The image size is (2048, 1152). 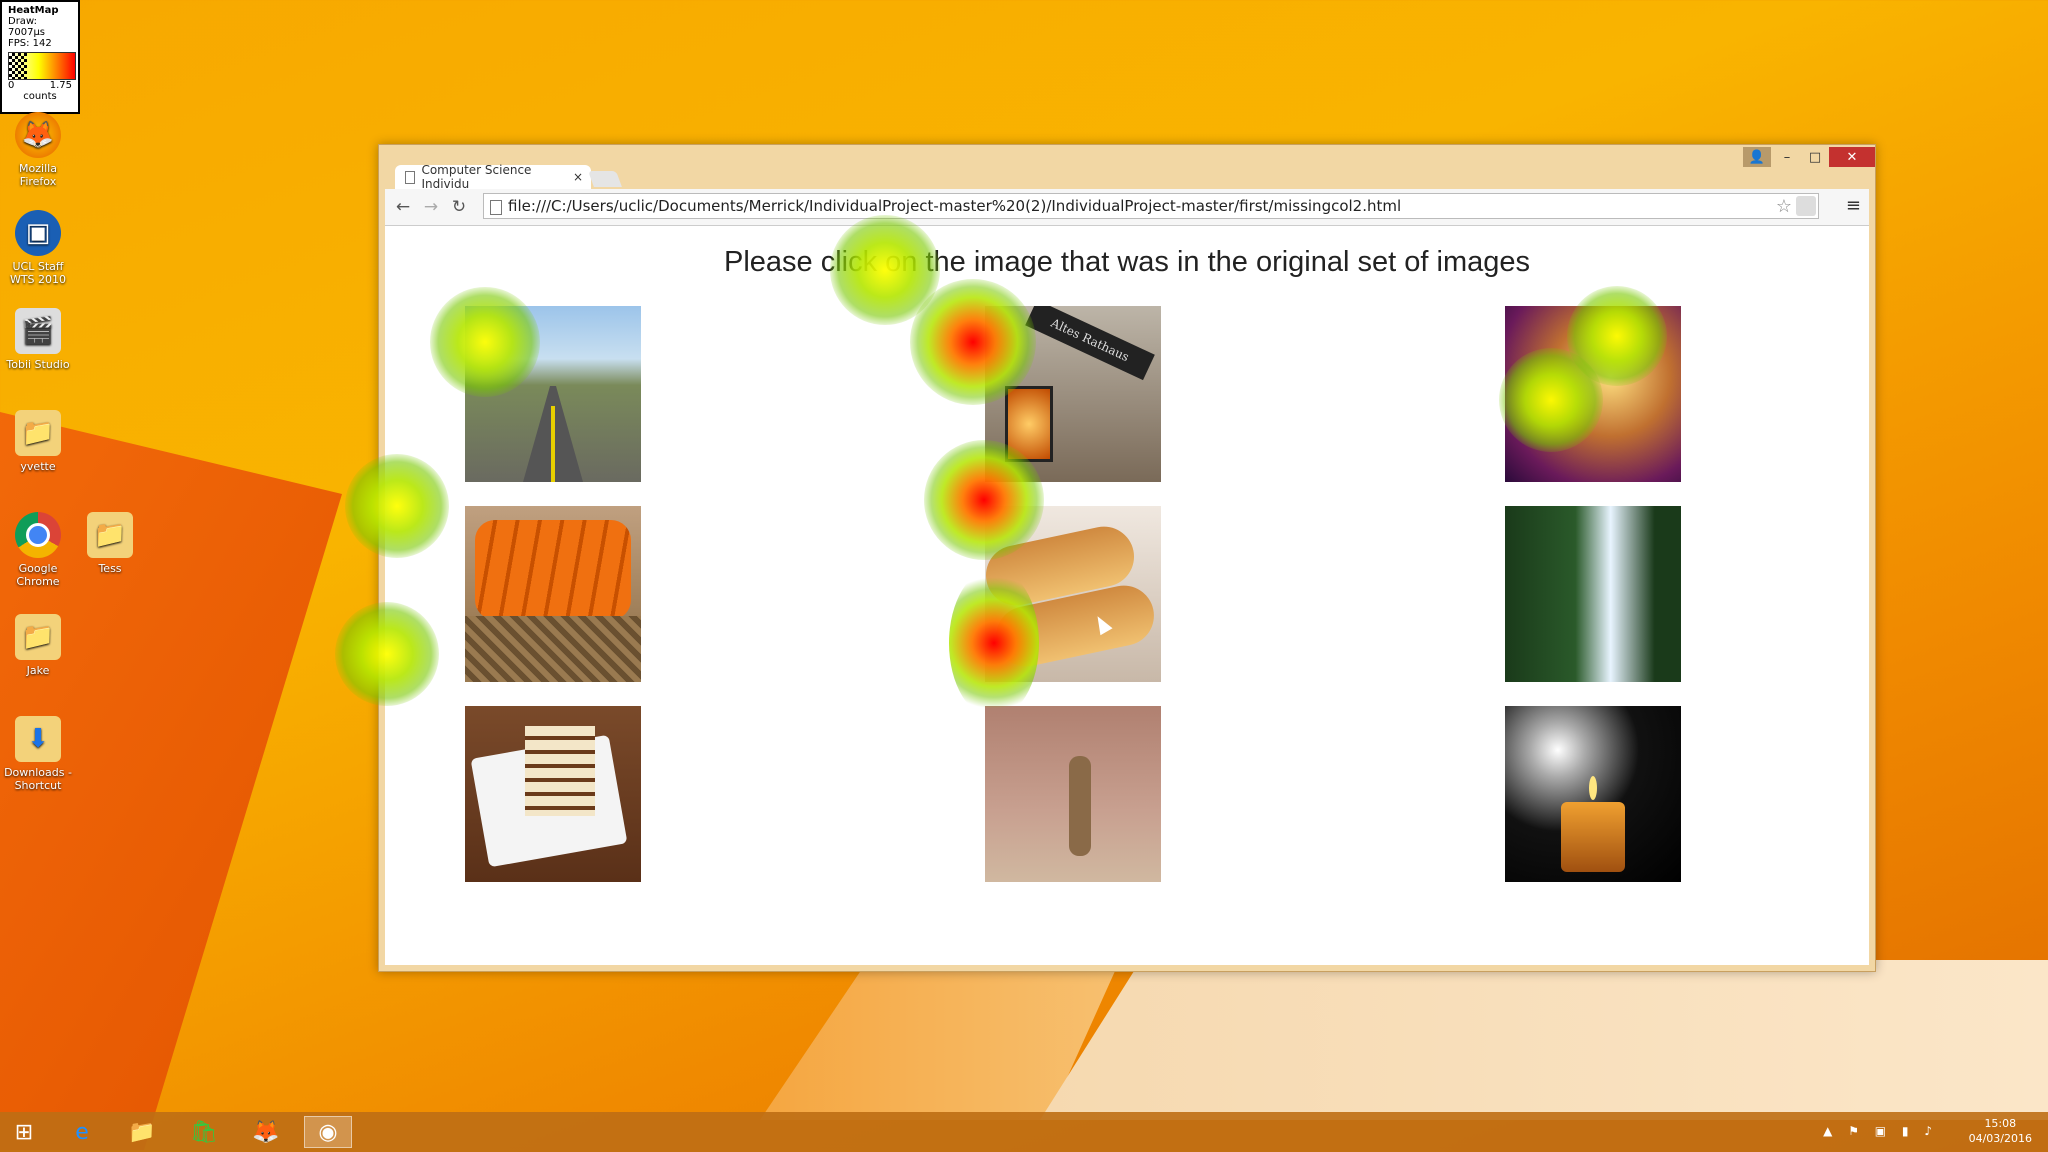 I want to click on file-explorer-icon: 📁, so click(x=142, y=1132).